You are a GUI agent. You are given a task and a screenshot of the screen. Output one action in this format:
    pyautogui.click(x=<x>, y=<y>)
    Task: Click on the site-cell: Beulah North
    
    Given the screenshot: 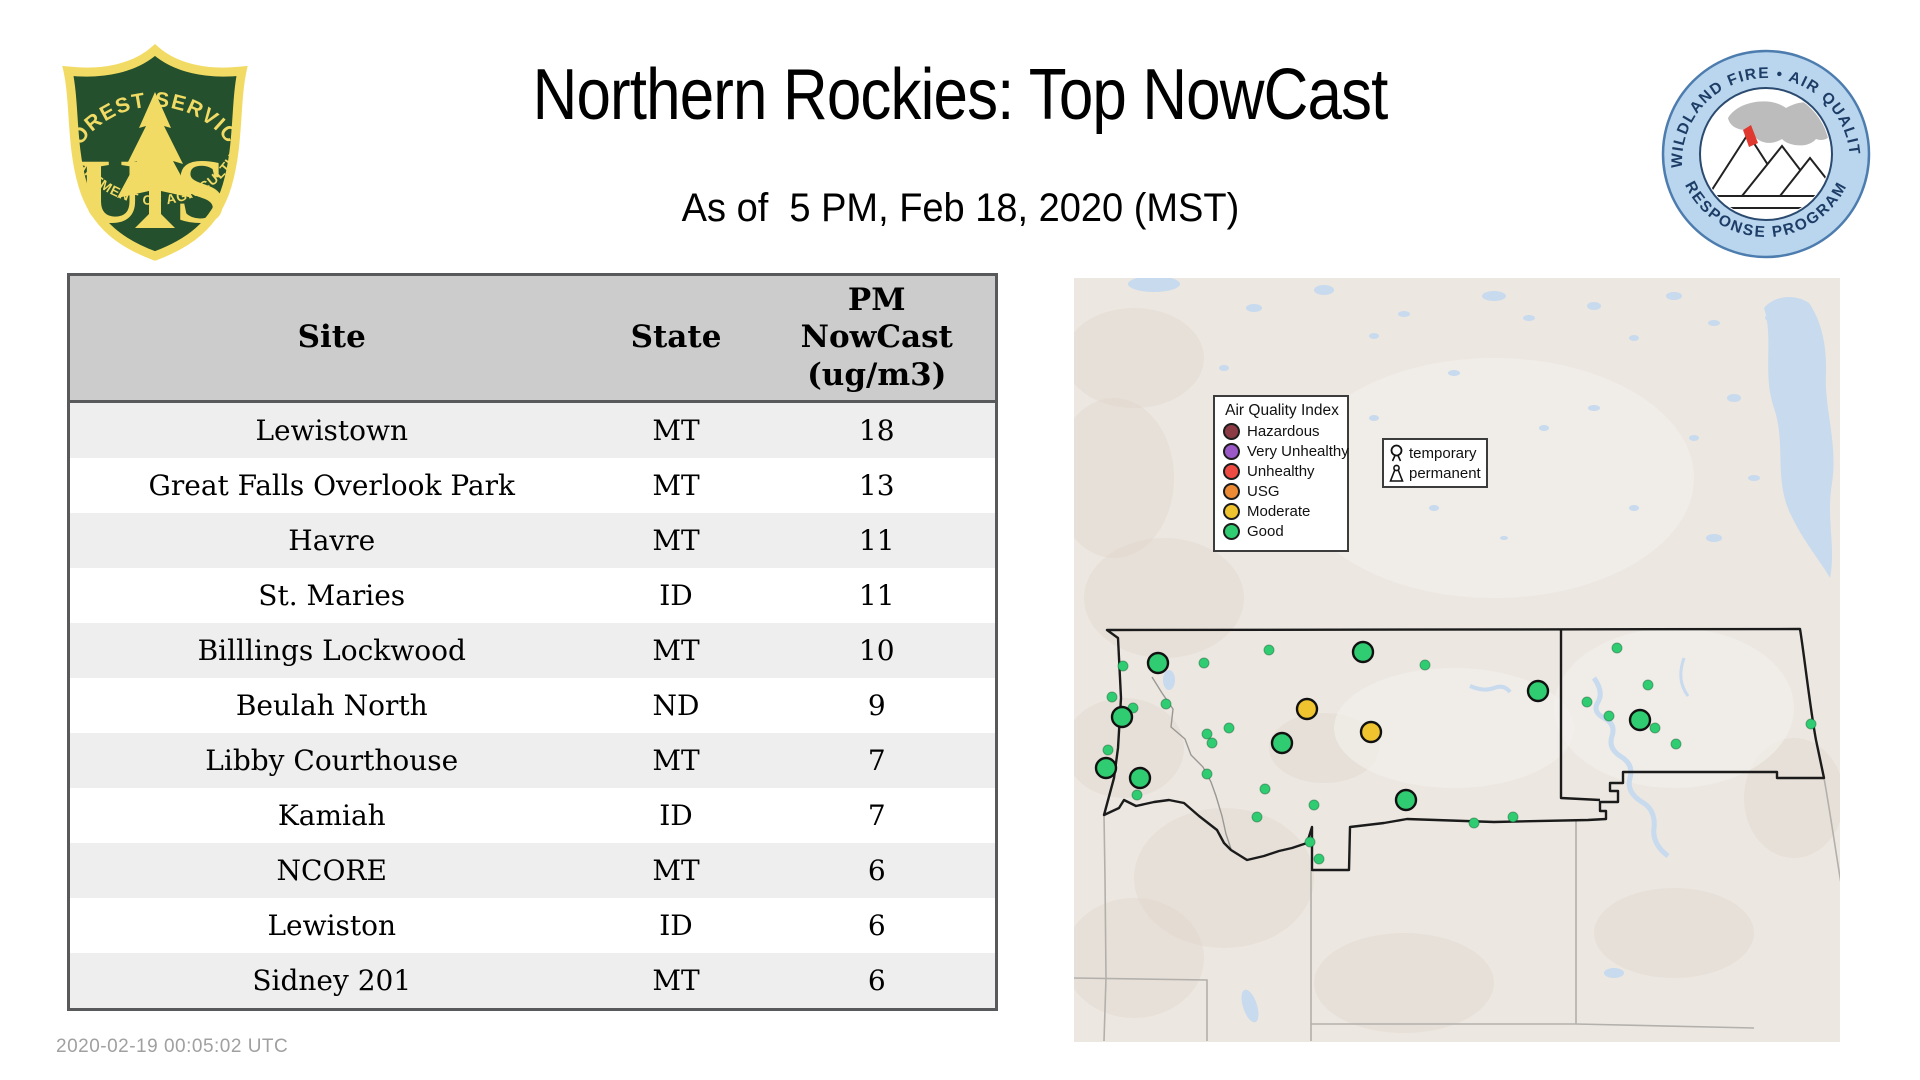 What is the action you would take?
    pyautogui.click(x=331, y=705)
    